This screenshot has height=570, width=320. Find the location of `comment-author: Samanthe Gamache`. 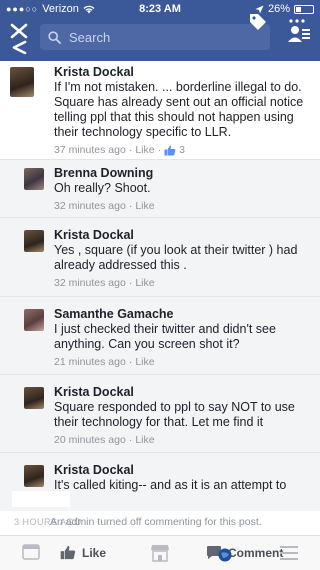

comment-author: Samanthe Gamache is located at coordinates (182, 314).